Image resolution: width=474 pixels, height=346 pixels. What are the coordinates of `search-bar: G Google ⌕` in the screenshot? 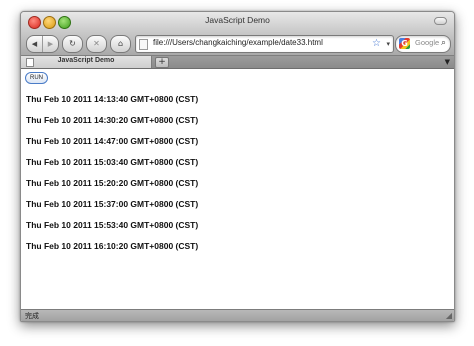 It's located at (423, 44).